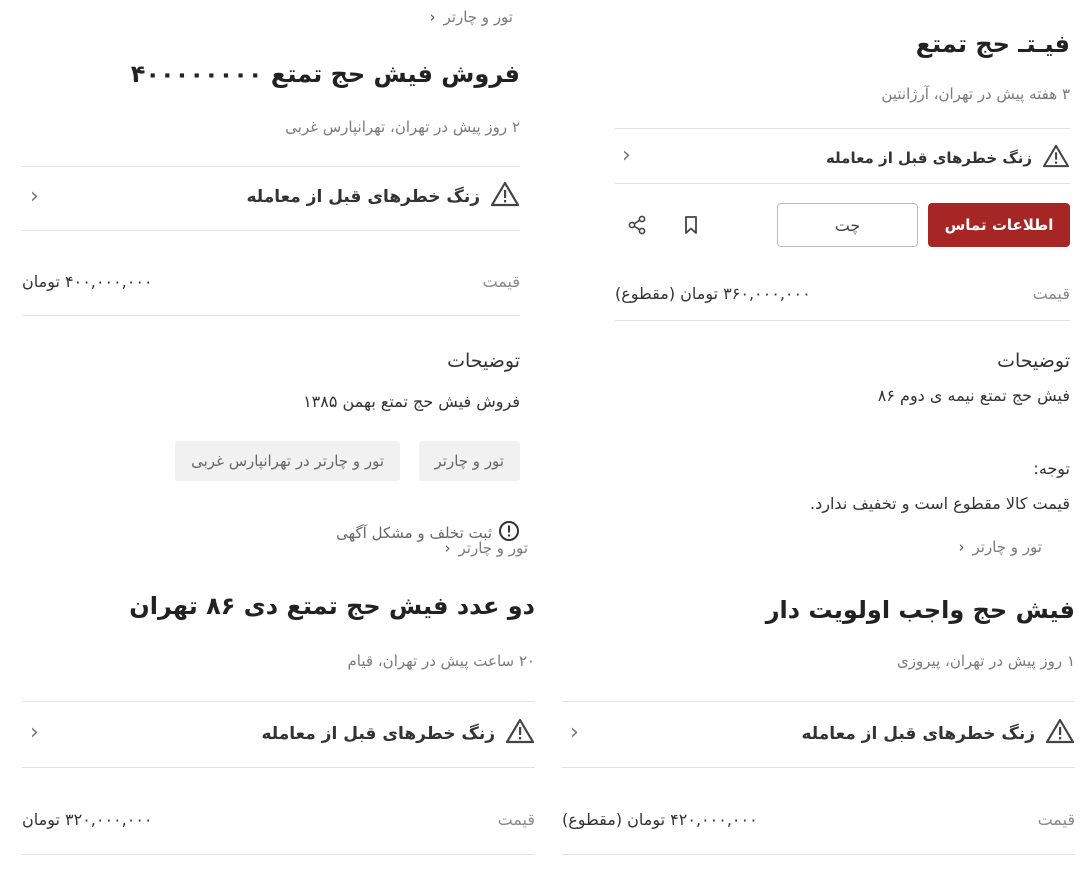 This screenshot has height=889, width=1080. Describe the element at coordinates (332, 606) in the screenshot. I see `ad-title: دو عدد فیش حج تمتع دی ۸۶ تهران` at that location.